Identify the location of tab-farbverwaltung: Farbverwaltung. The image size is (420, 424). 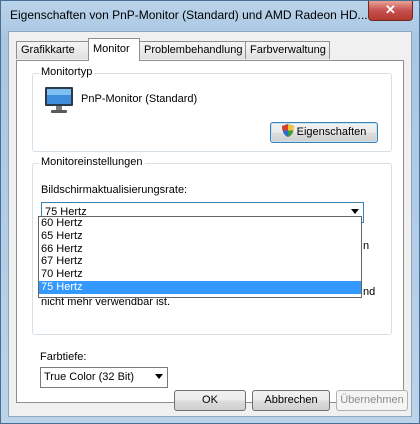
(287, 50).